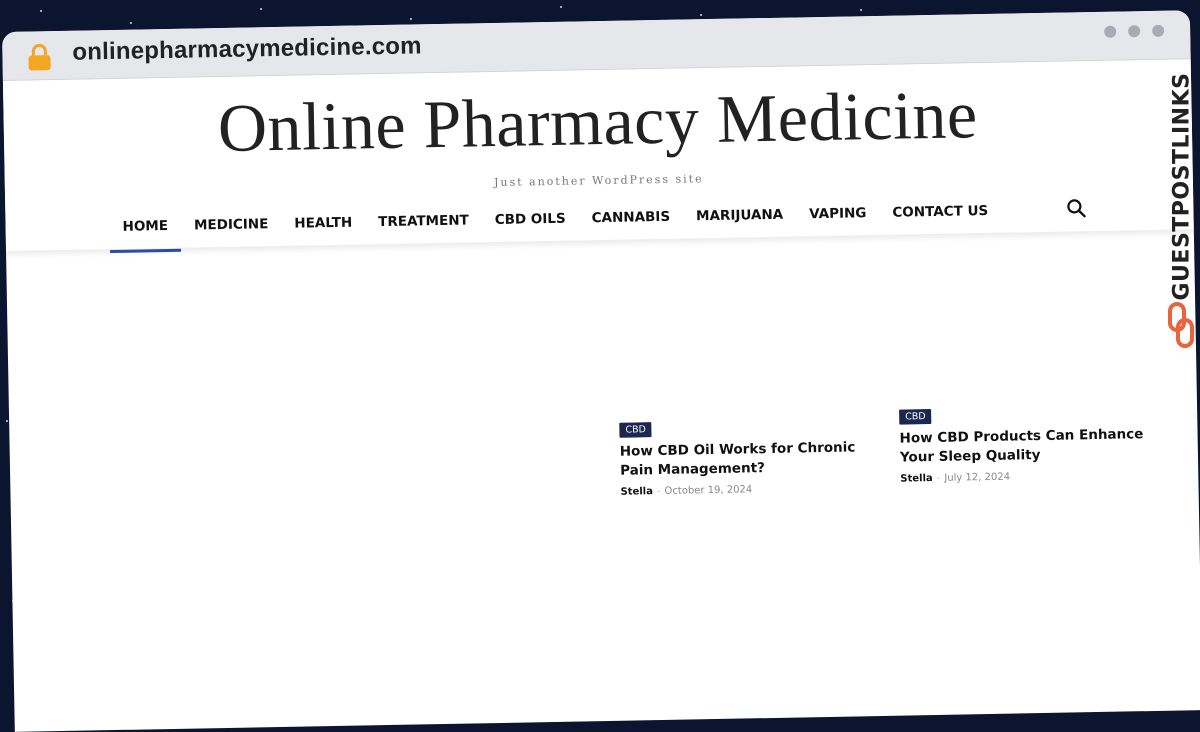  What do you see at coordinates (1030, 477) in the screenshot?
I see `post-meta: Stella - July 12, 2024` at bounding box center [1030, 477].